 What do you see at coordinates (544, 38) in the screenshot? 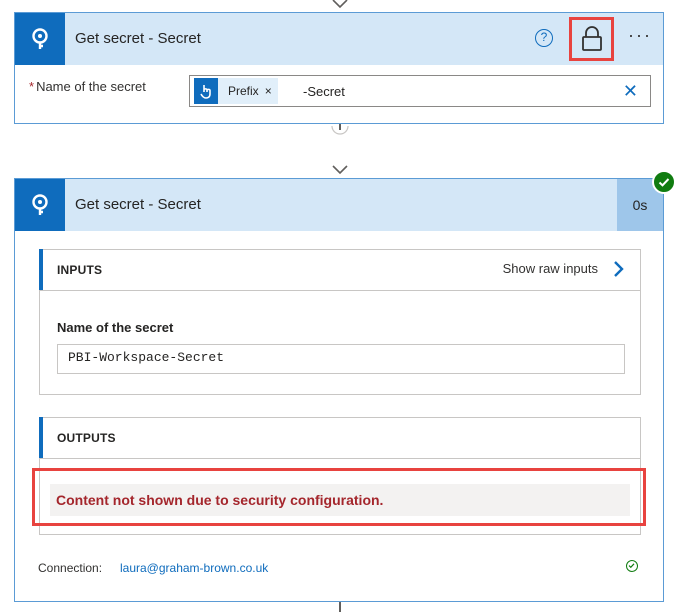
I see `help-icon: ?` at bounding box center [544, 38].